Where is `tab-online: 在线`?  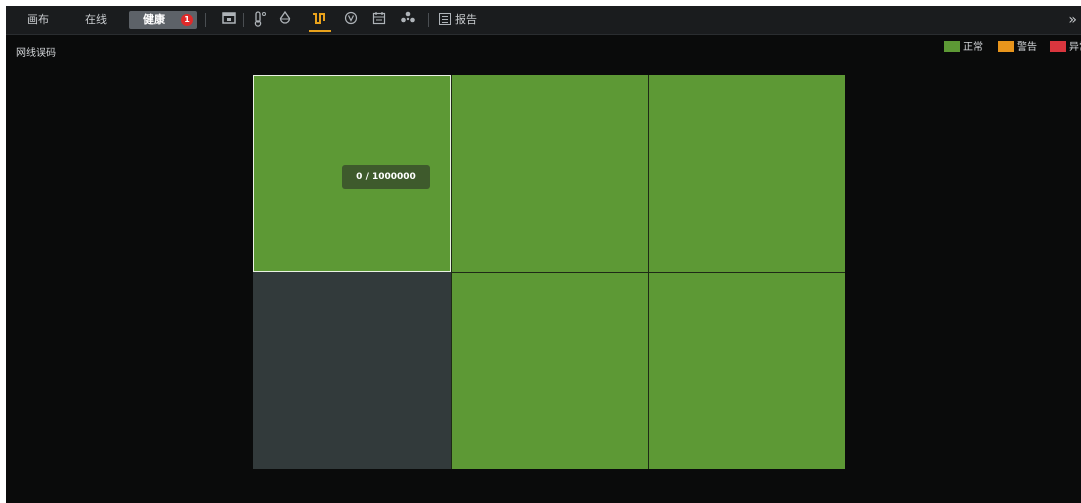 tab-online: 在线 is located at coordinates (96, 20).